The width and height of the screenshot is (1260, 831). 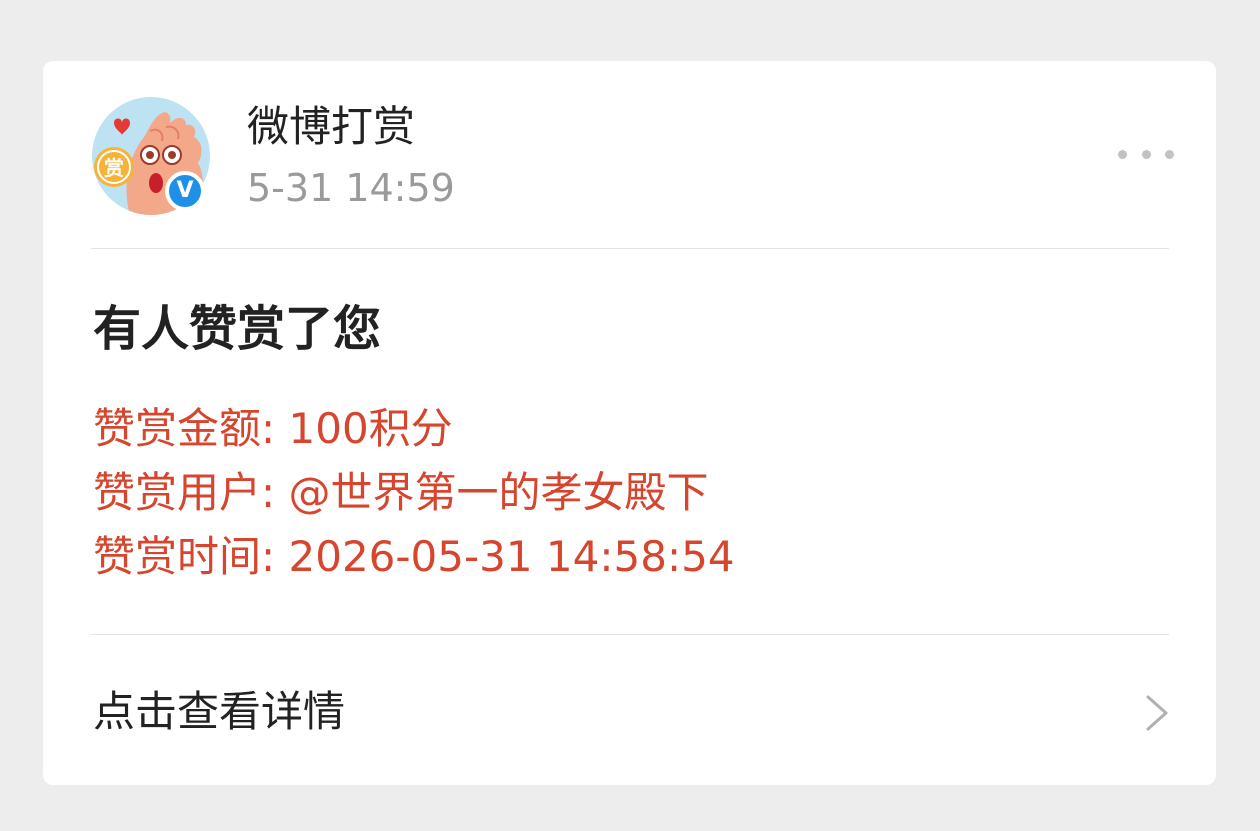 What do you see at coordinates (351, 188) in the screenshot?
I see `post-time: 5-31 14:59` at bounding box center [351, 188].